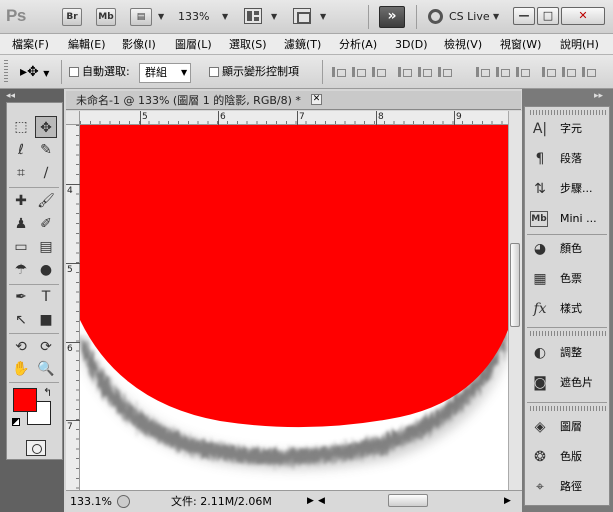 This screenshot has height=512, width=613. Describe the element at coordinates (21, 173) in the screenshot. I see `crop-tool-icon: ⌗` at that location.